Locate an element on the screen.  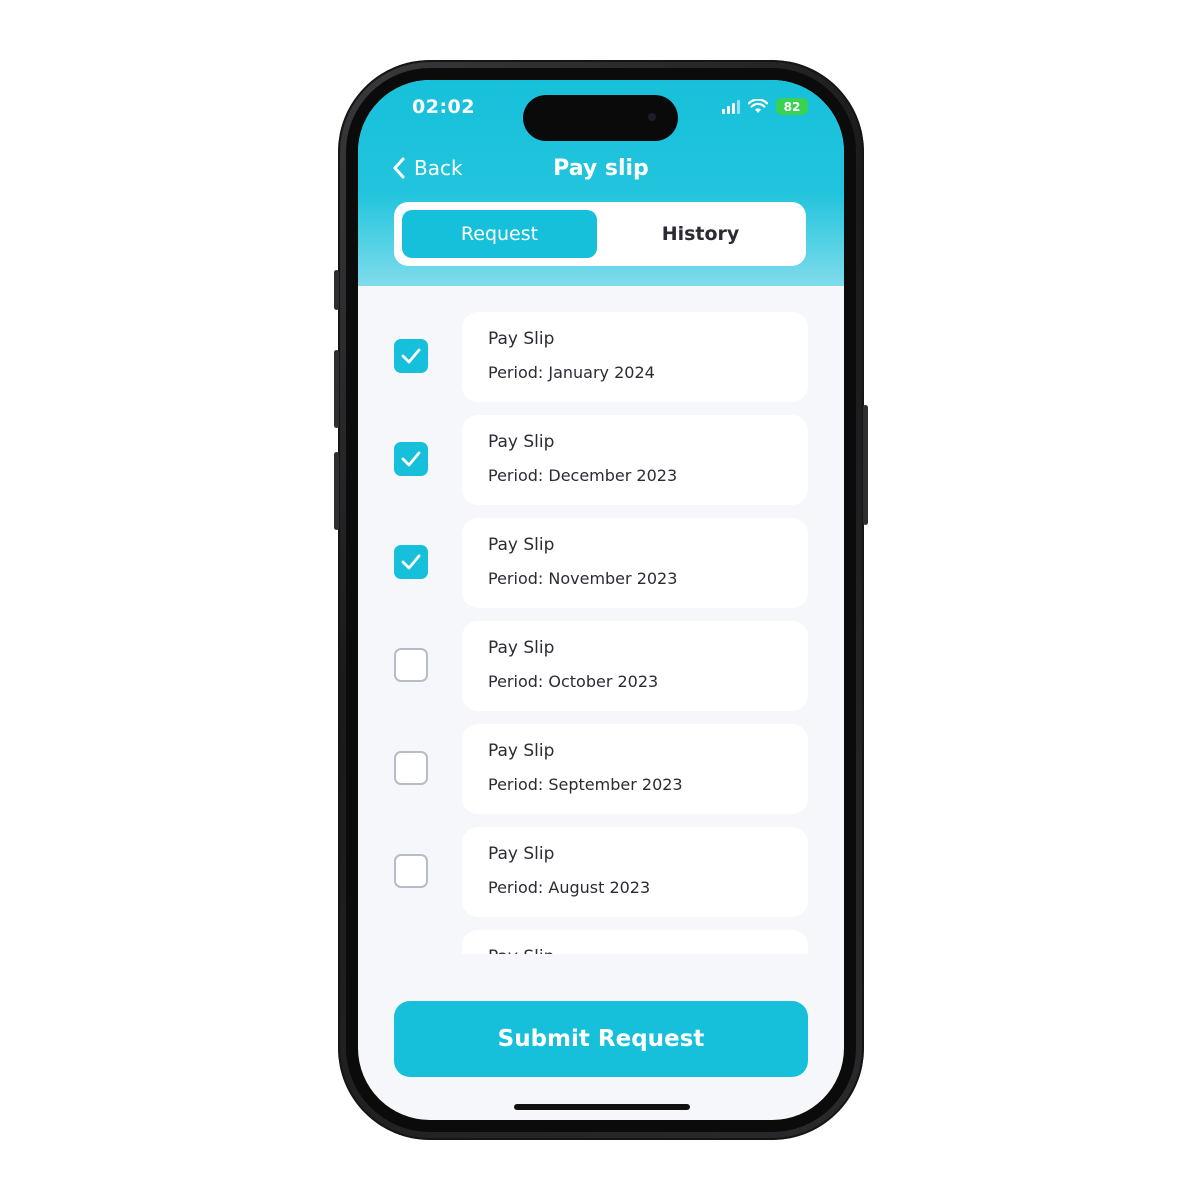
card-period: Period: September 2023 is located at coordinates (585, 784).